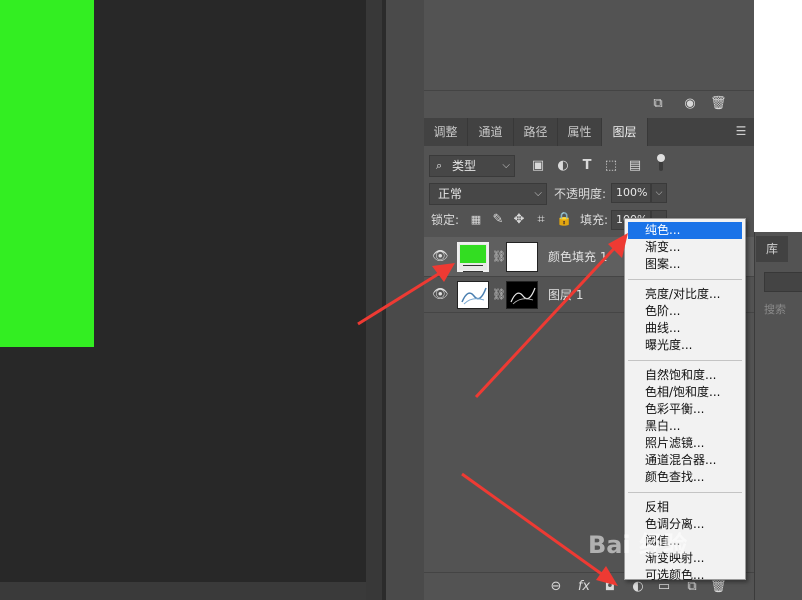  I want to click on green-fill-area, so click(47, 173).